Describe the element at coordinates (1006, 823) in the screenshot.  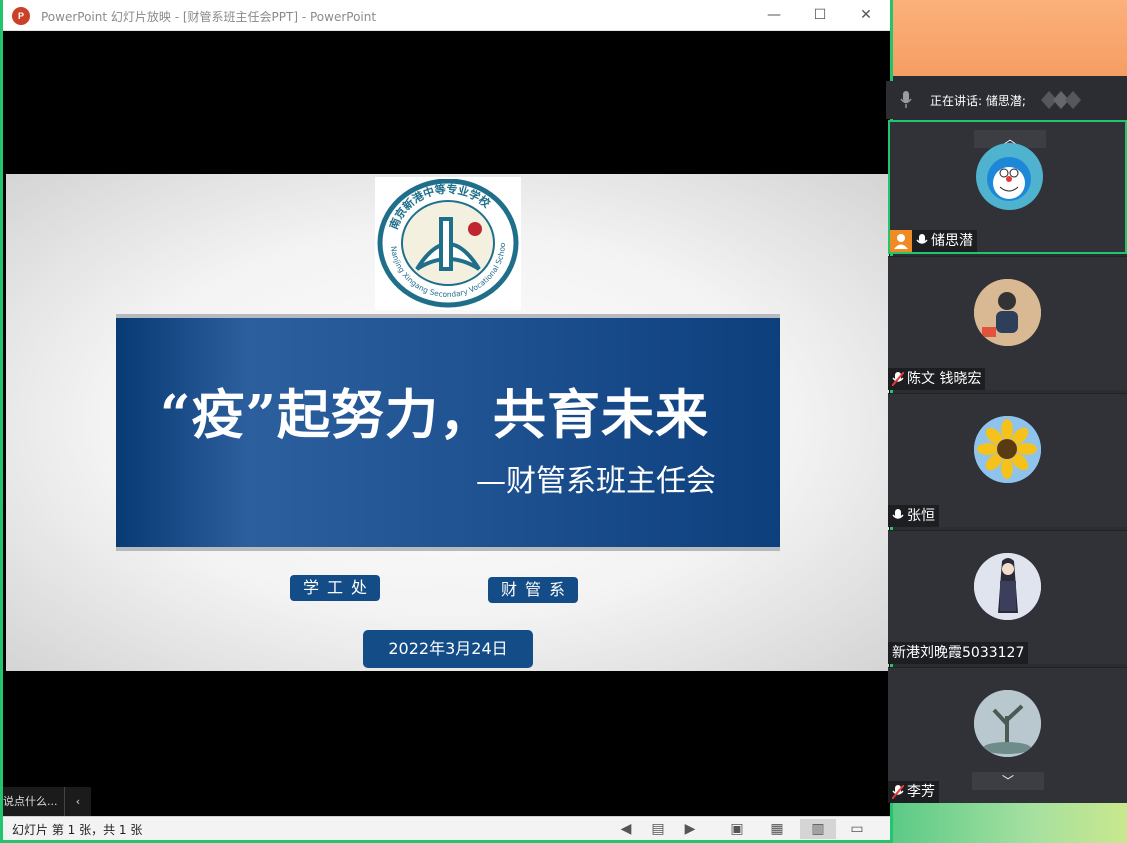
I see `desktop-background-bottom` at that location.